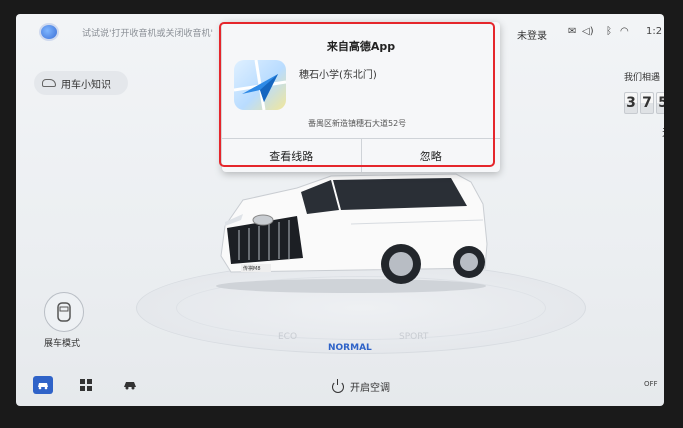  What do you see at coordinates (352, 233) in the screenshot?
I see `vehicle-image: 传祺M8` at bounding box center [352, 233].